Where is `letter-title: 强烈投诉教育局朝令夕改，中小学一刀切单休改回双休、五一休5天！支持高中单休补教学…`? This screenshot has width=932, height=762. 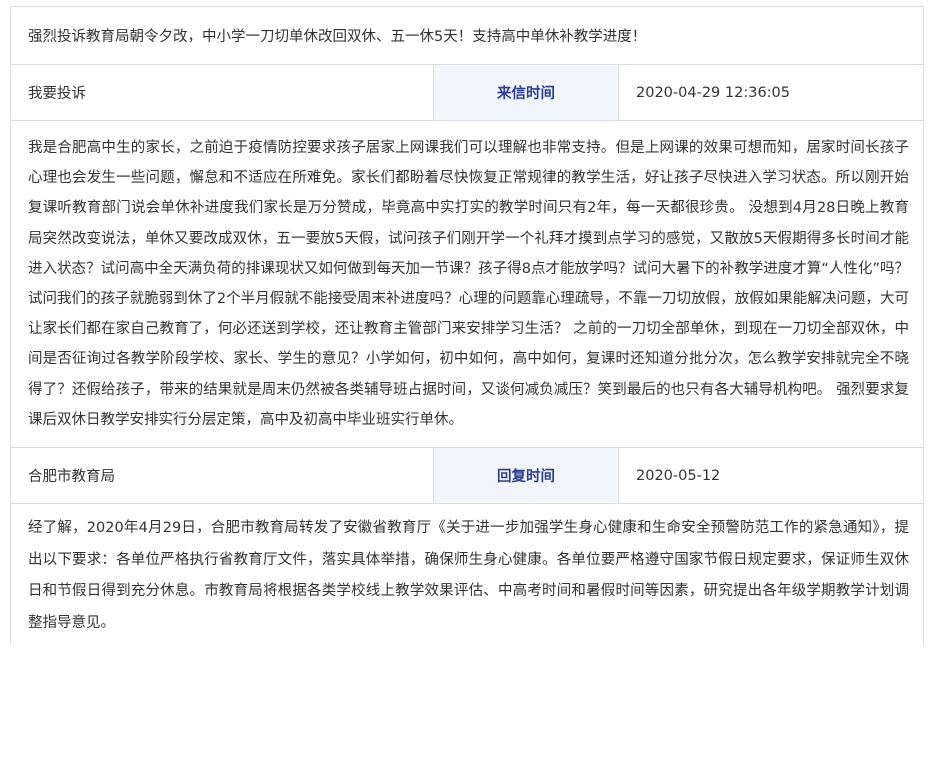
letter-title: 强烈投诉教育局朝令夕改，中小学一刀切单休改回双休、五一休5天！支持高中单休补教学… is located at coordinates (467, 35).